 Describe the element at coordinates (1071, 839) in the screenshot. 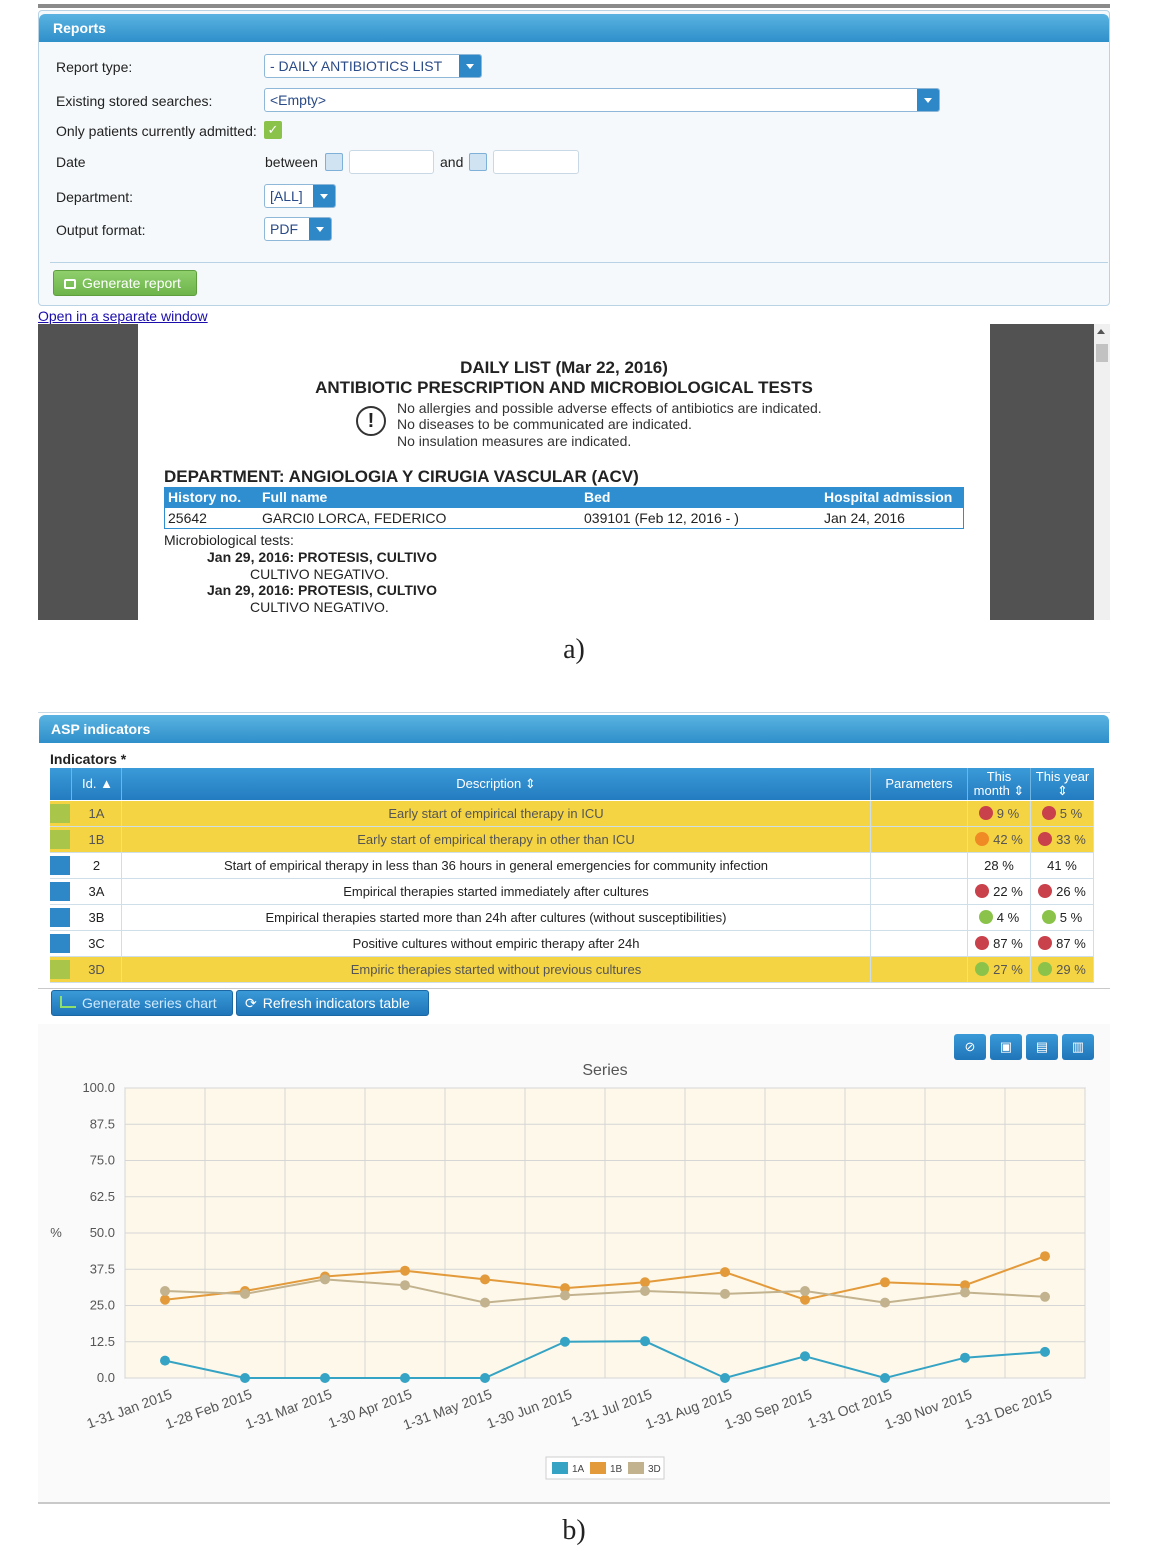

I see `row-this-year-text: 33 %` at that location.